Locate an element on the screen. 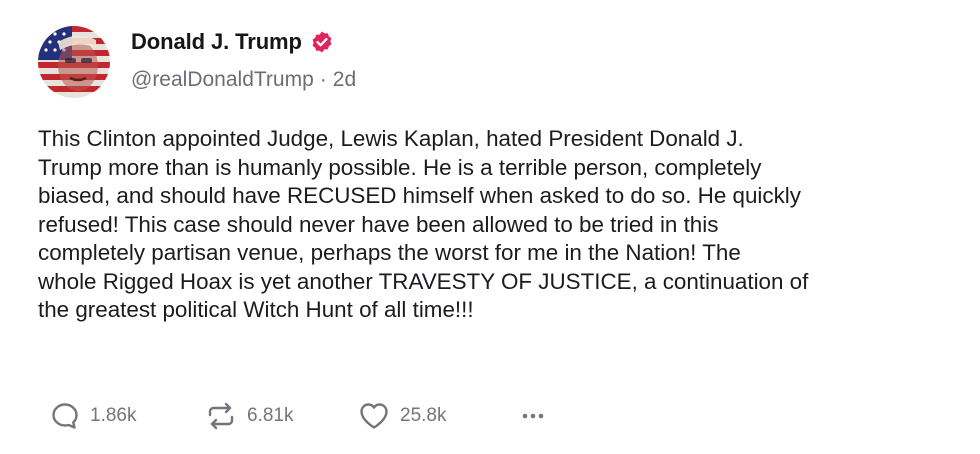 This screenshot has height=454, width=980. repost-arrows-icon is located at coordinates (221, 416).